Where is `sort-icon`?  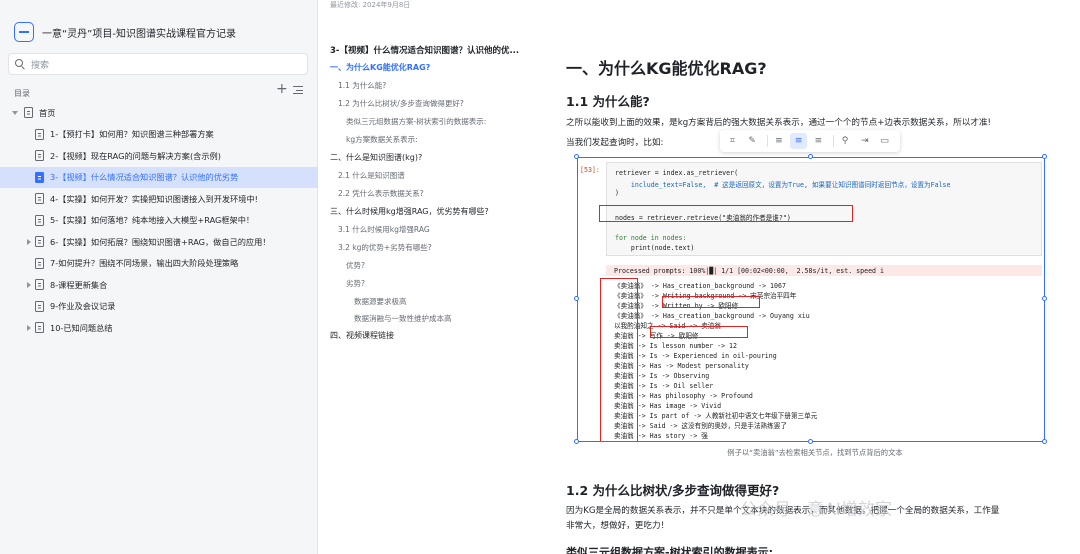
sort-icon is located at coordinates (298, 90).